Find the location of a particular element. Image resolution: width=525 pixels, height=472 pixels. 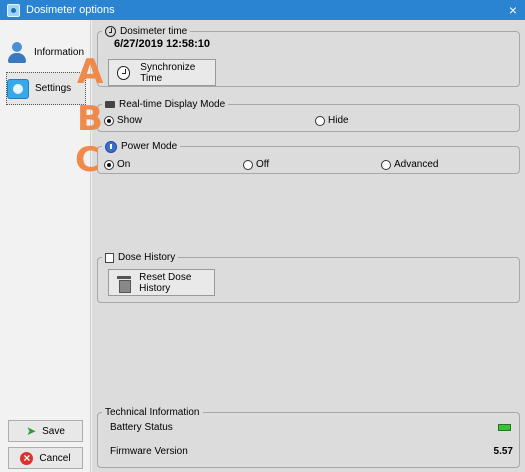

reset-dose-history-button: Reset Dose History is located at coordinates (161, 282).